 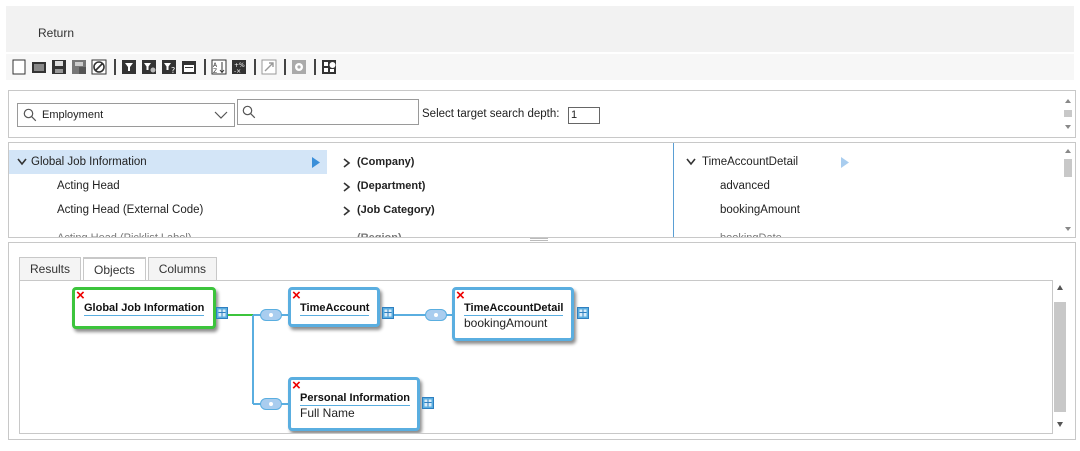 I want to click on filter-icon, so click(x=129, y=67).